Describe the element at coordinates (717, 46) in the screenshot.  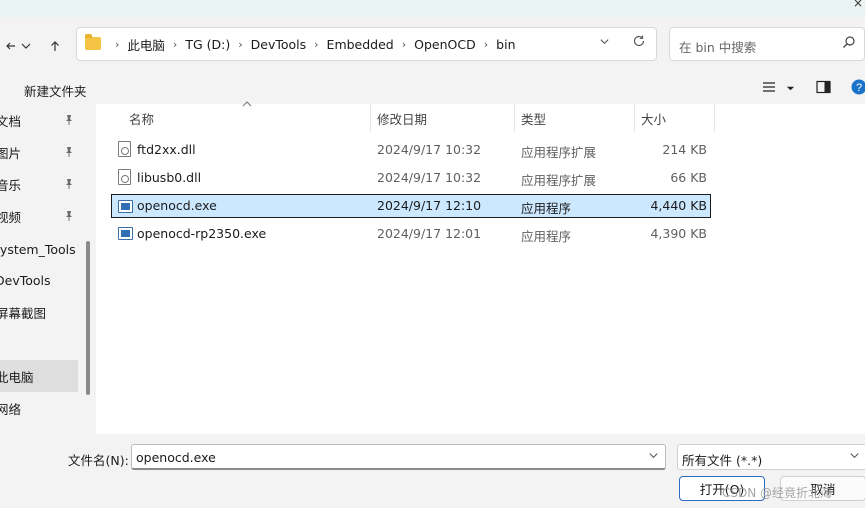
I see `search-placeholder: 在 bin 中搜索` at that location.